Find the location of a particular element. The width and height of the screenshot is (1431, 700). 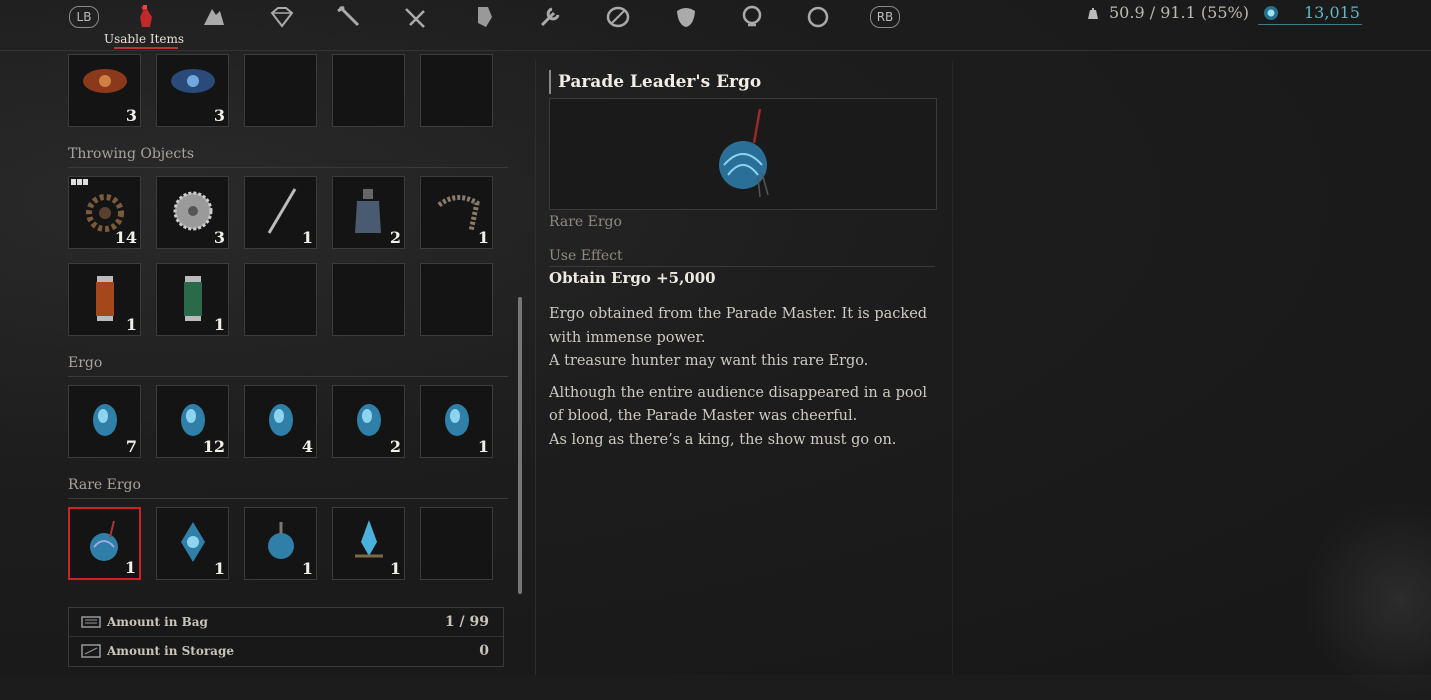

tab-tools is located at coordinates (550, 17).